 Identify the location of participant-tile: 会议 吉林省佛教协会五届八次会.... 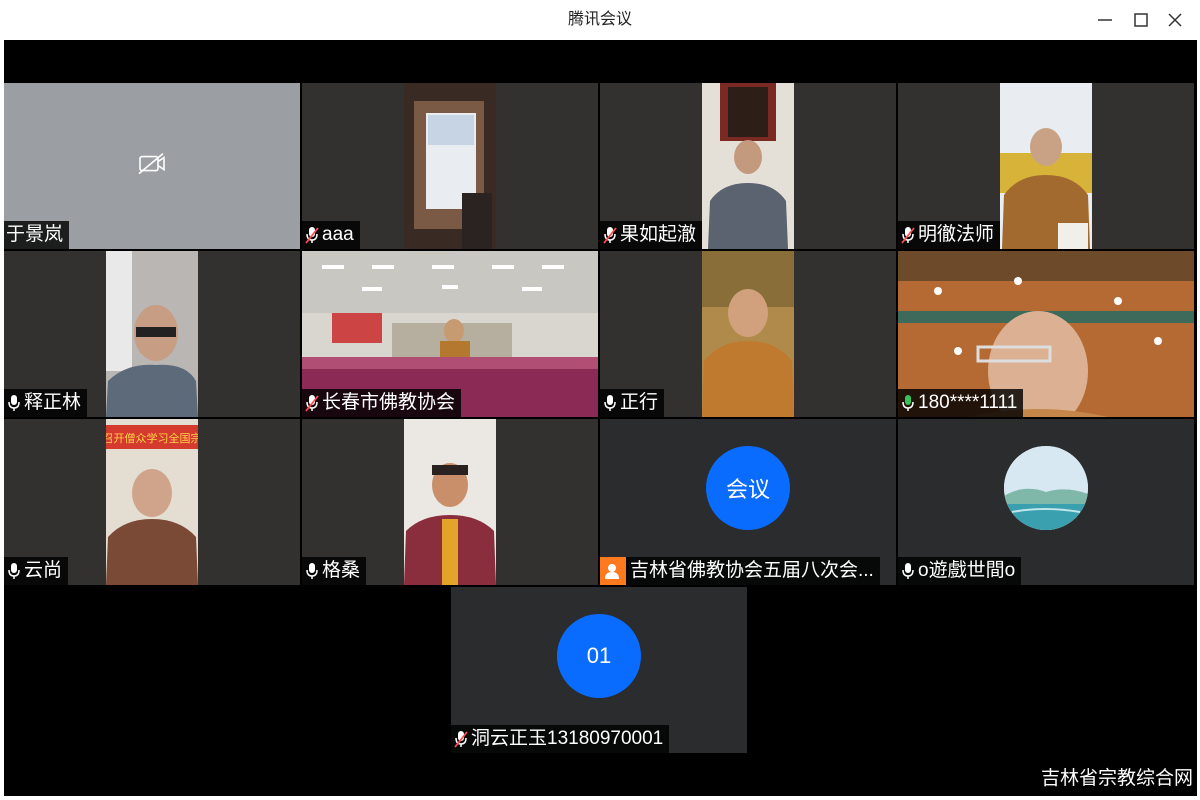
(748, 502).